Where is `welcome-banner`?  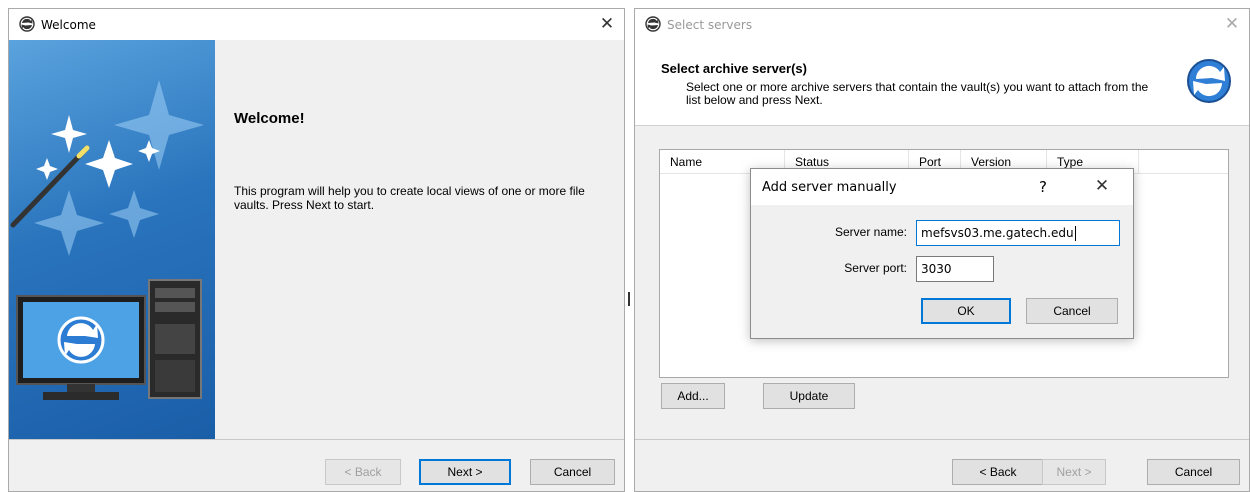 welcome-banner is located at coordinates (112, 239).